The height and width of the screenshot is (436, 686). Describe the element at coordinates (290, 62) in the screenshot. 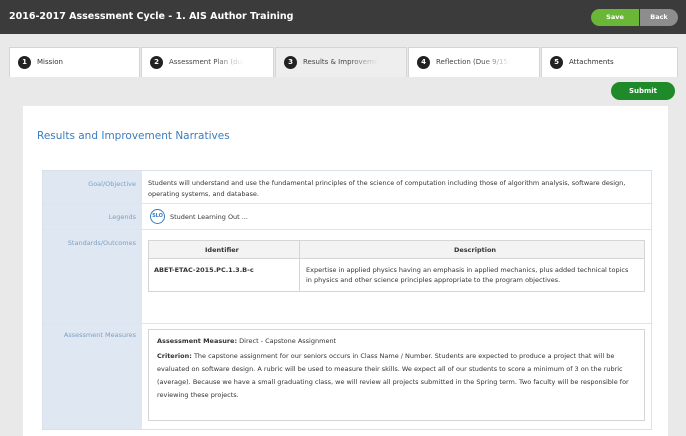

I see `step-number-badge: 3` at that location.